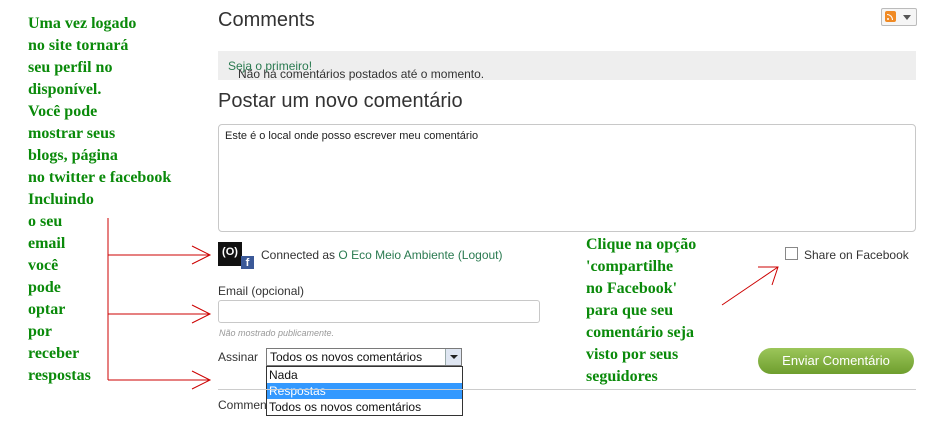  I want to click on dropdown-option-nada: Nada, so click(364, 375).